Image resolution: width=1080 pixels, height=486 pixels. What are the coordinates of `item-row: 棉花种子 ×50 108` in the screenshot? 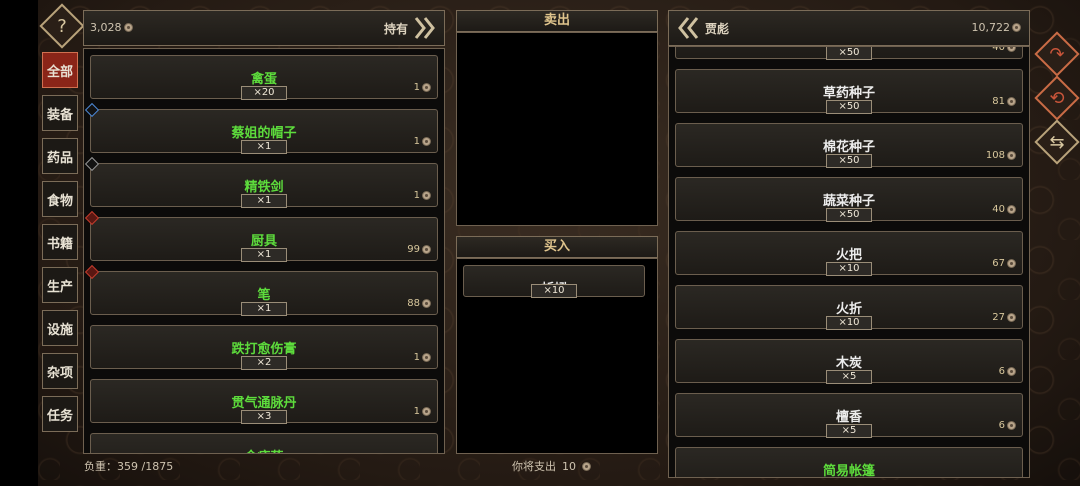 It's located at (849, 145).